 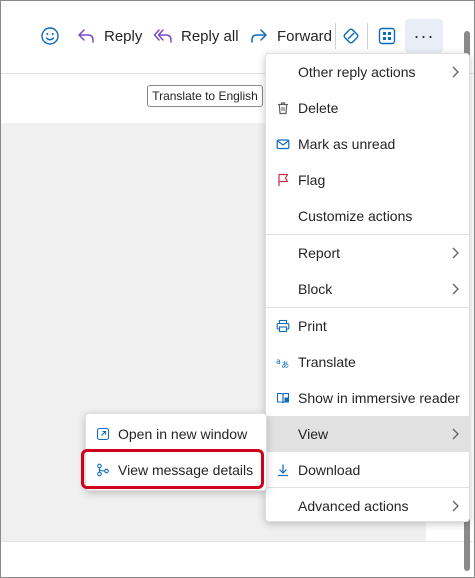 What do you see at coordinates (278, 361) in the screenshot?
I see `svg-text: a` at bounding box center [278, 361].